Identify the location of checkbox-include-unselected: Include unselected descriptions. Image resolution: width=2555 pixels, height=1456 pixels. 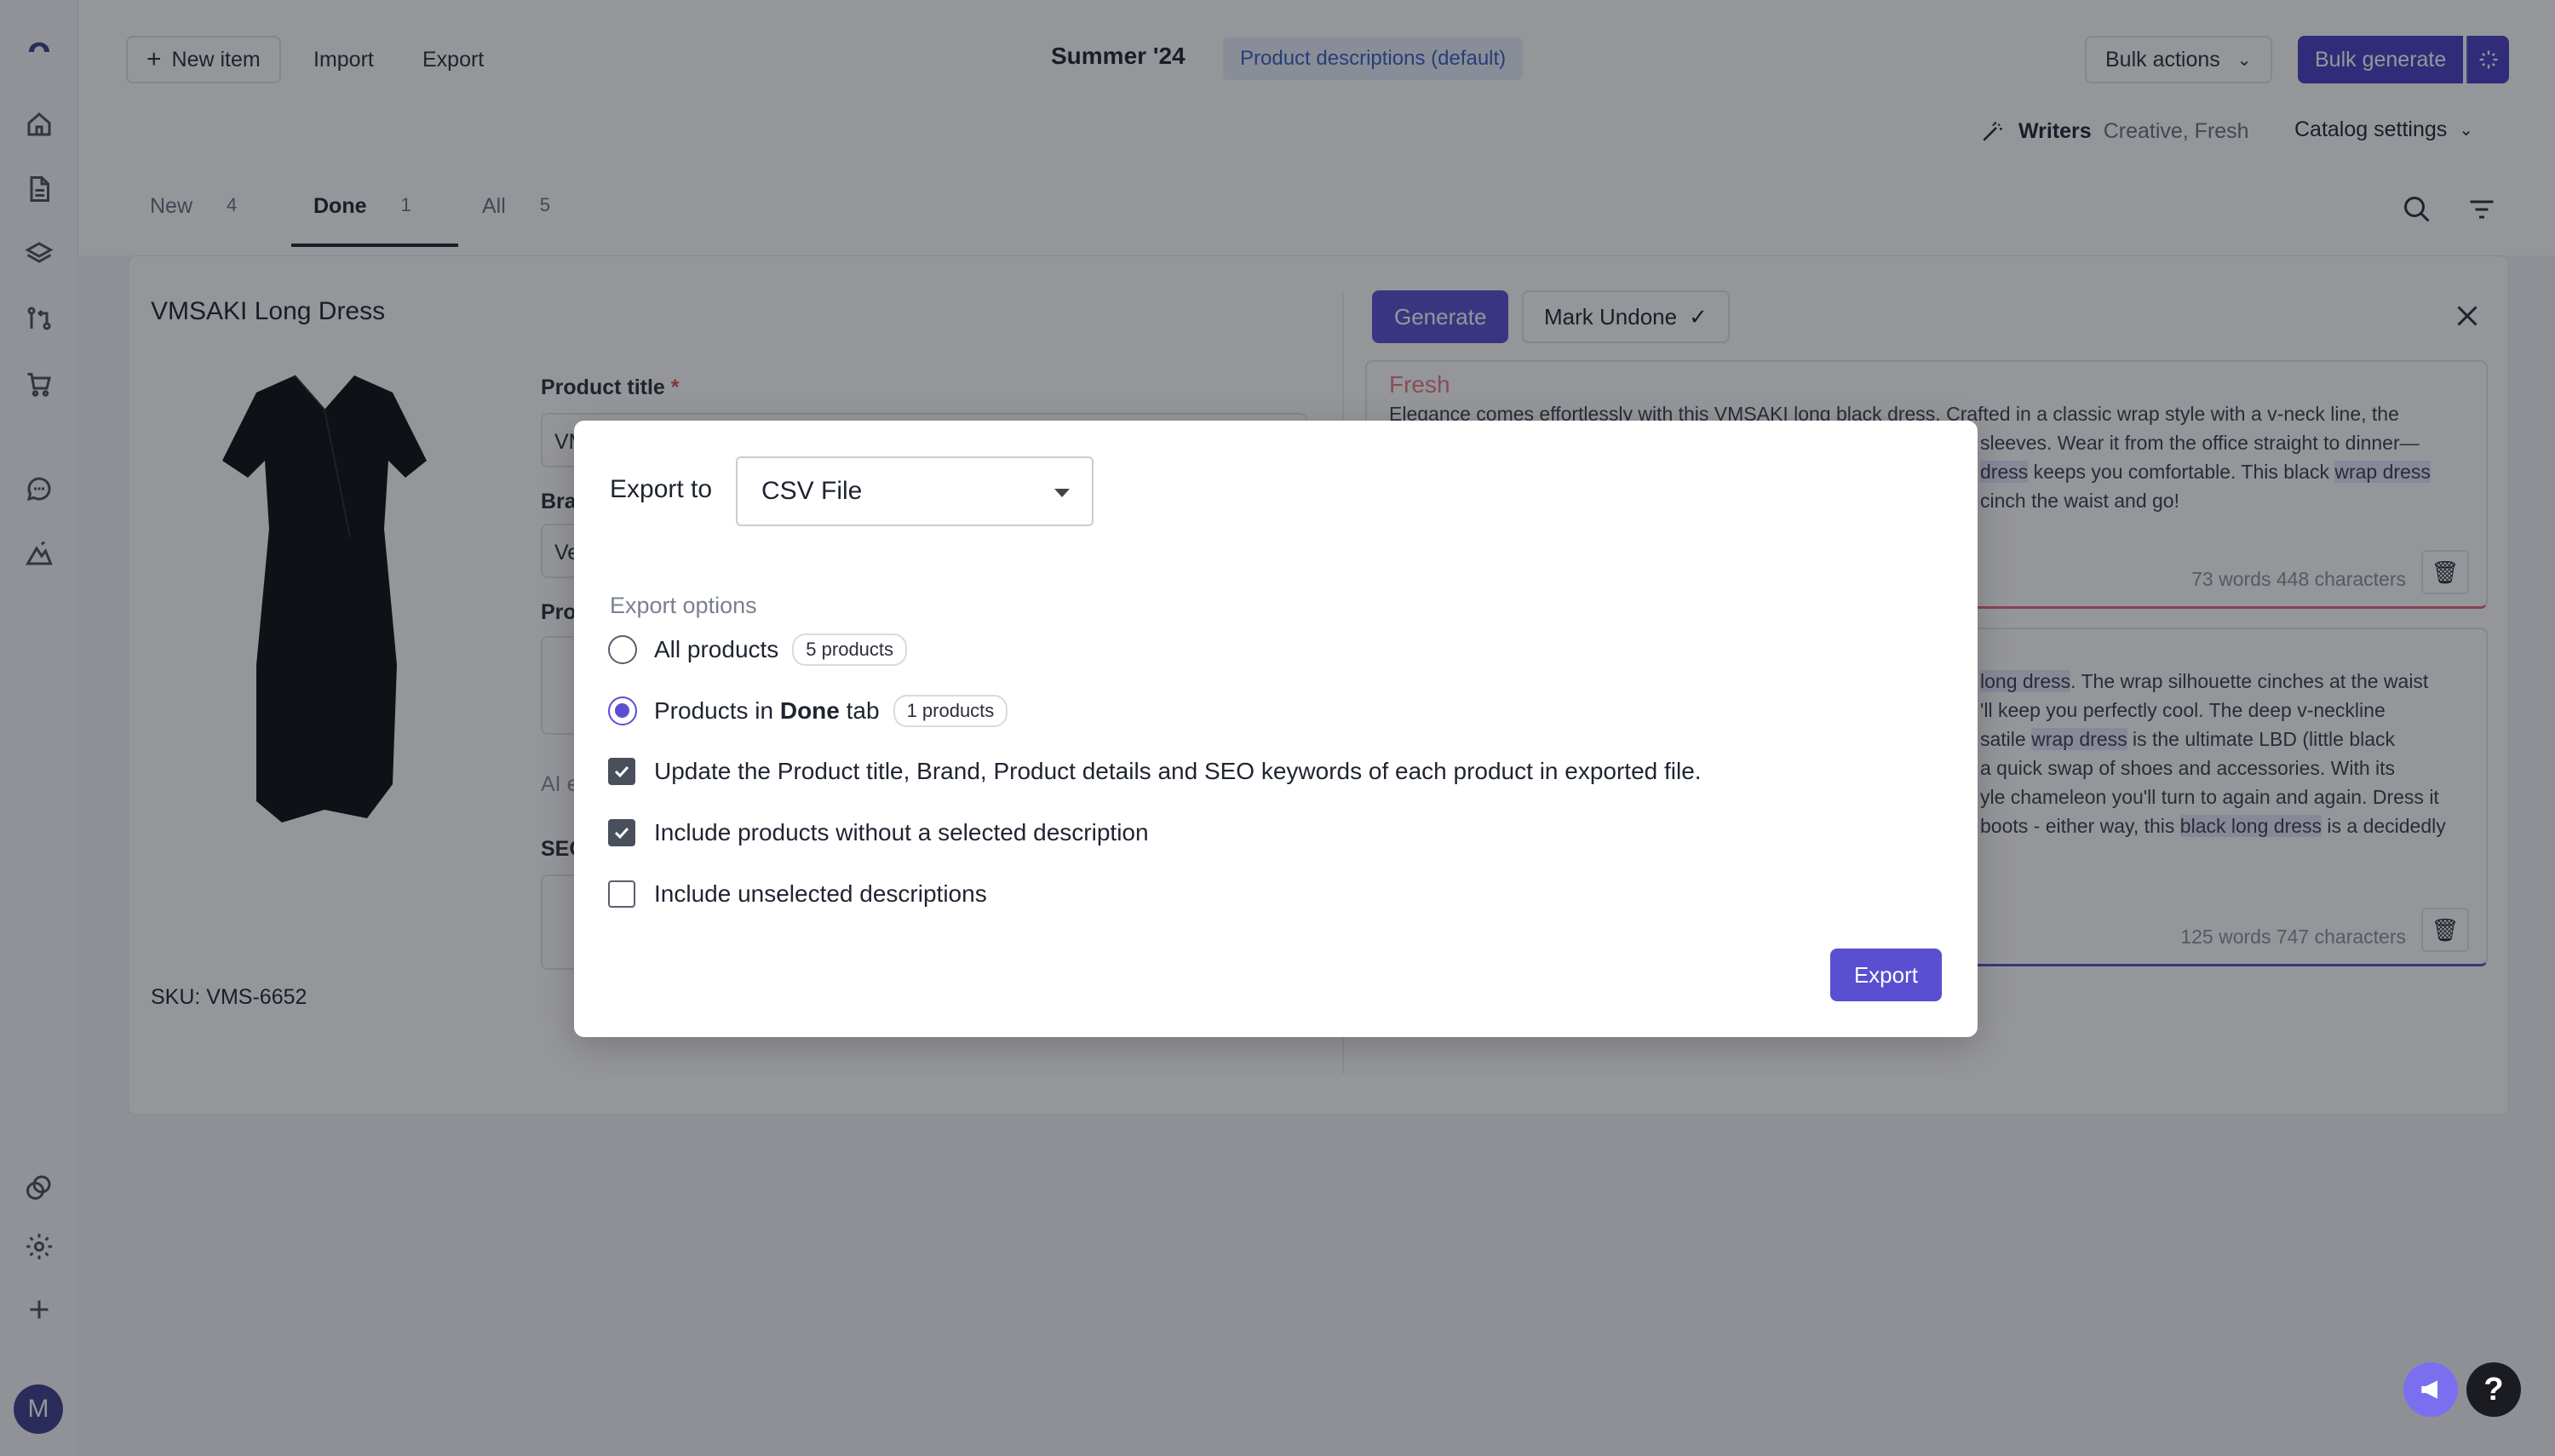
(797, 894).